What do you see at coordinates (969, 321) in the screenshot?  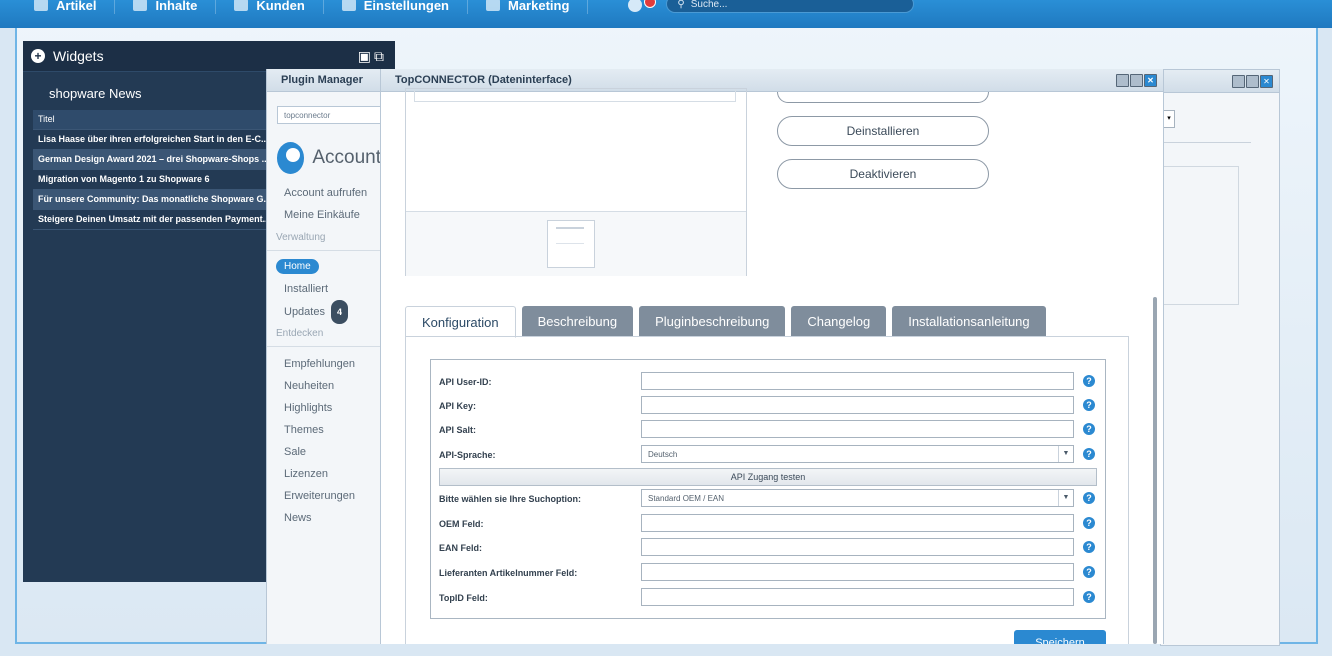 I see `tab-installationsanleitung: Installationsanleitung` at bounding box center [969, 321].